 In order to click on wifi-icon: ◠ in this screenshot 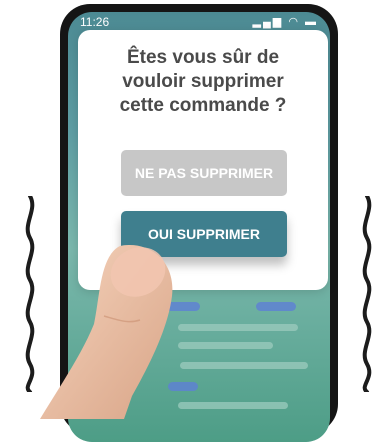, I will do `click(294, 22)`.